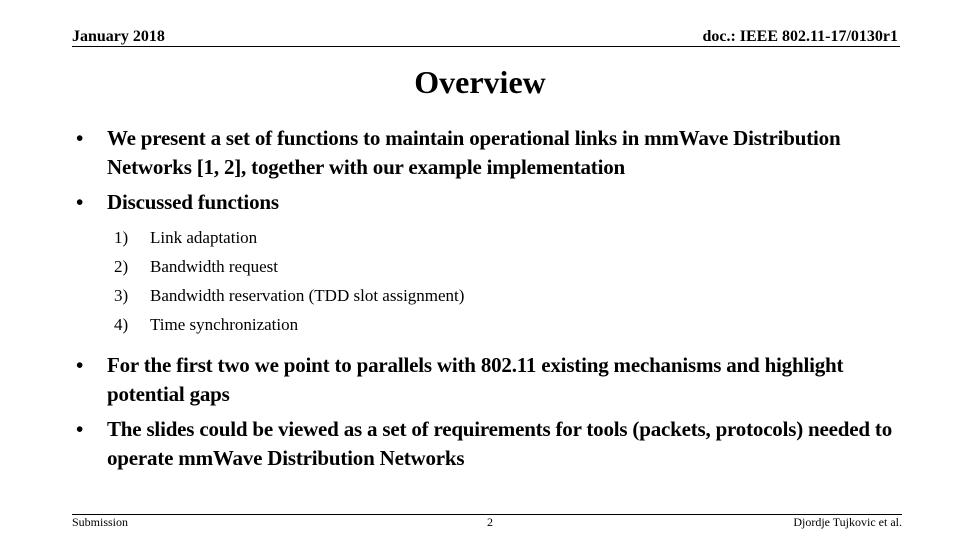  I want to click on bullet-text: Discussed functions, so click(193, 202).